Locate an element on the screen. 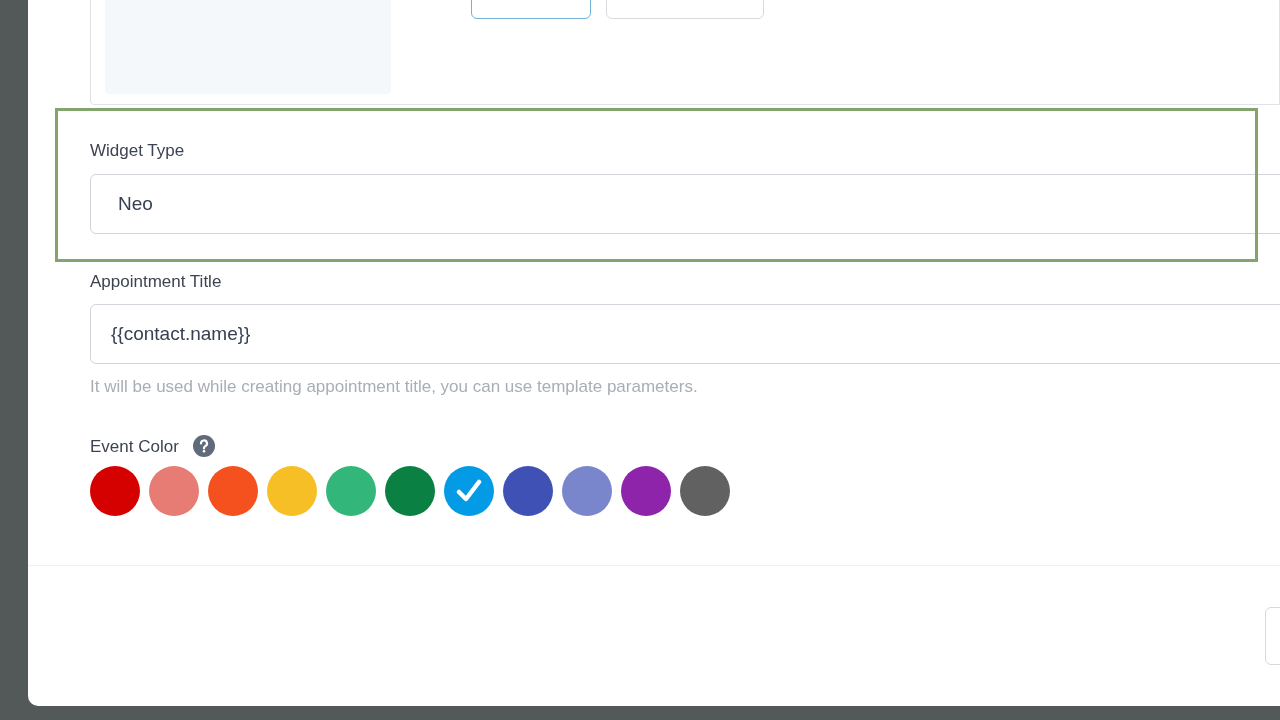  check-icon is located at coordinates (469, 491).